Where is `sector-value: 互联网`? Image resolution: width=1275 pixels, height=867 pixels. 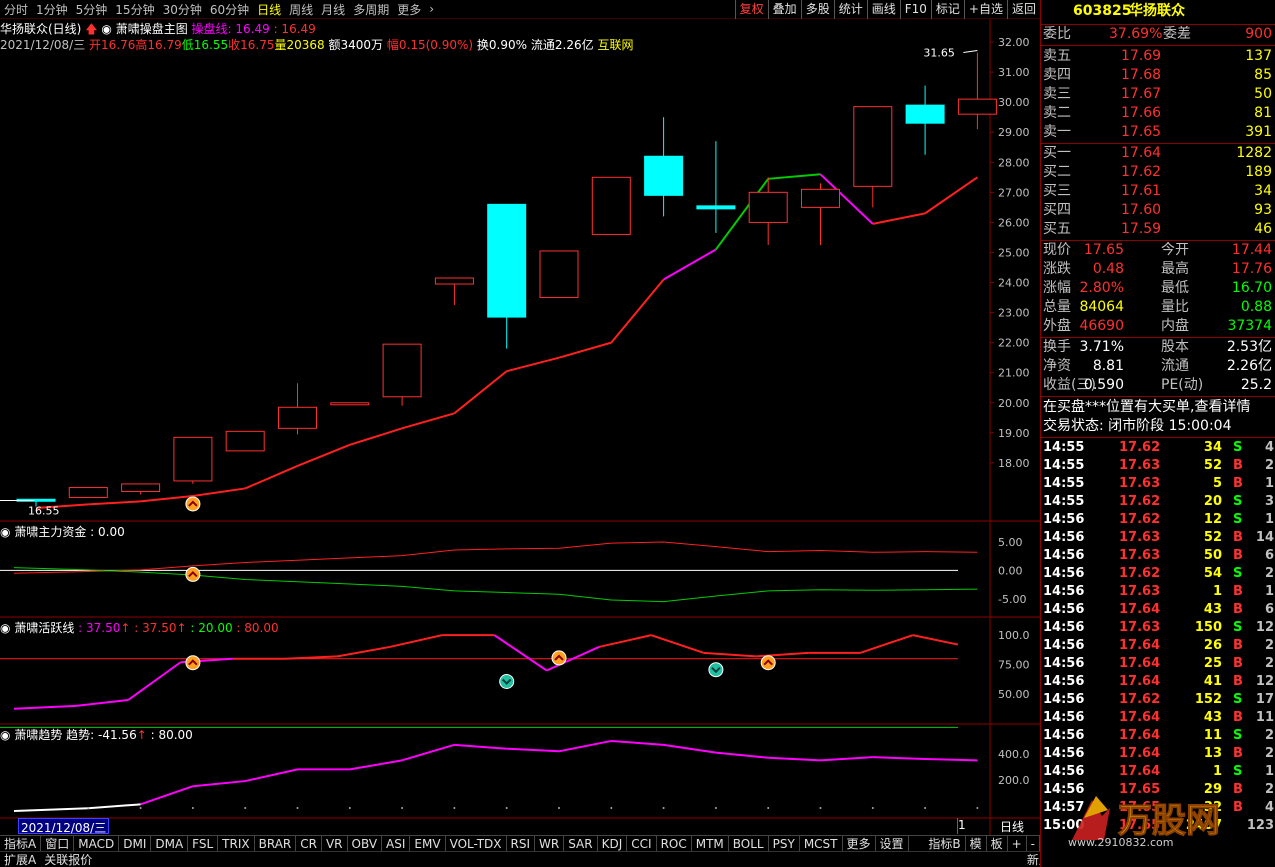 sector-value: 互联网 is located at coordinates (615, 45).